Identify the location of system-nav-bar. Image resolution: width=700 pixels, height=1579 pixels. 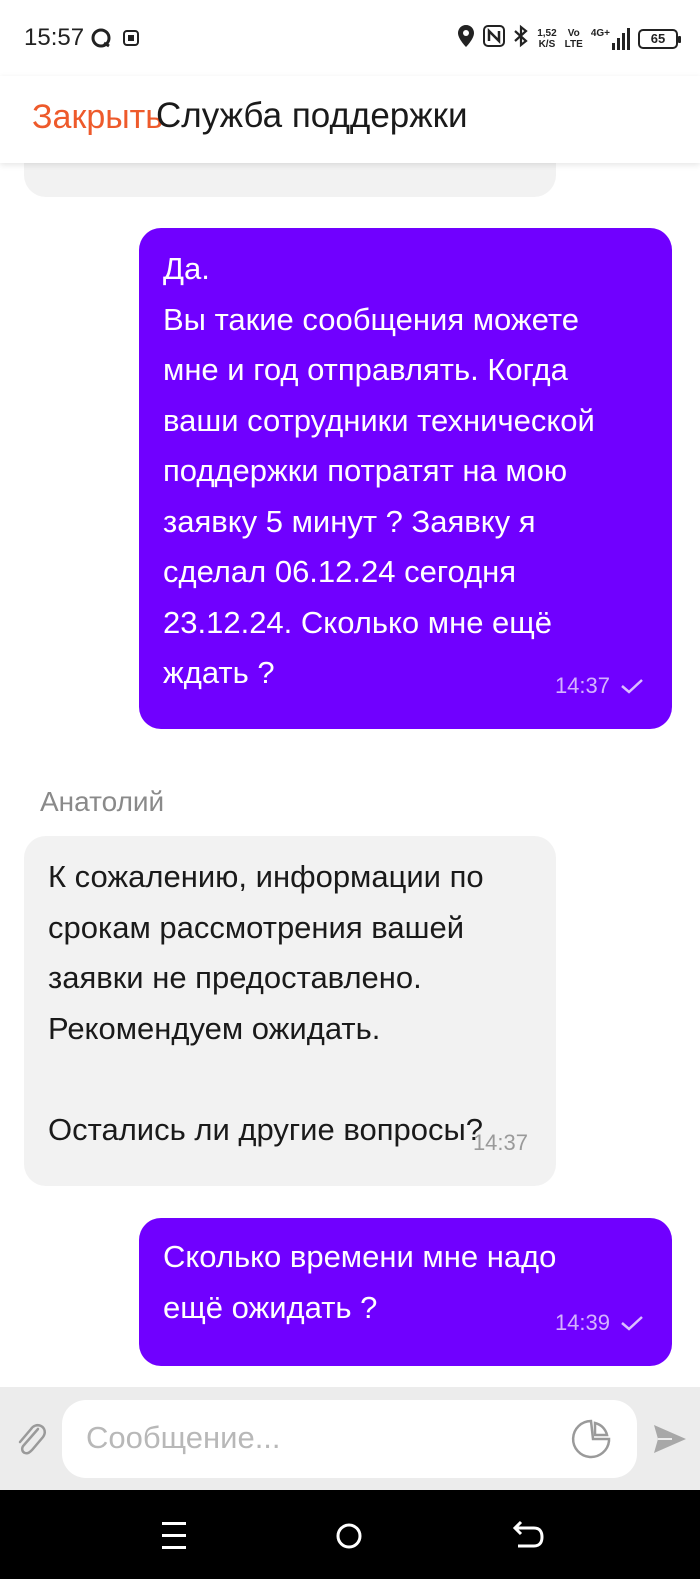
(350, 1534).